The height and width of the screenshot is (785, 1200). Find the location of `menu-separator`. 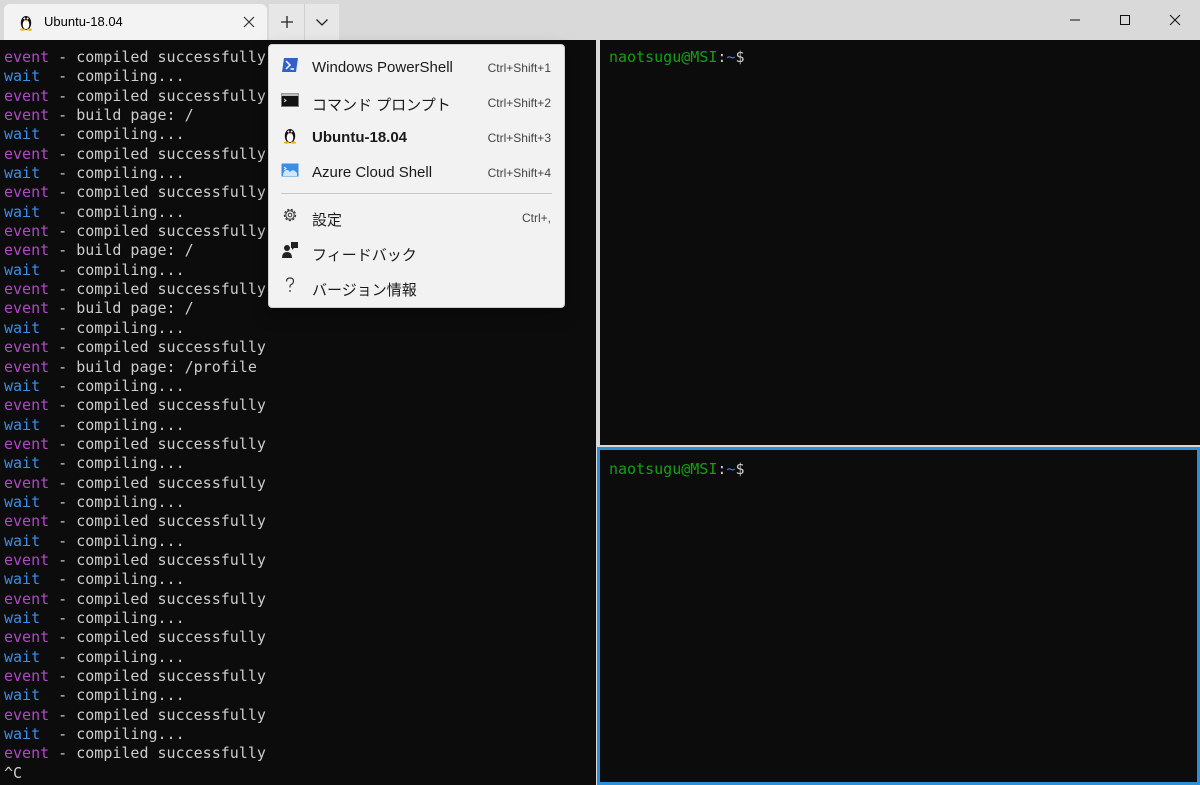

menu-separator is located at coordinates (416, 193).